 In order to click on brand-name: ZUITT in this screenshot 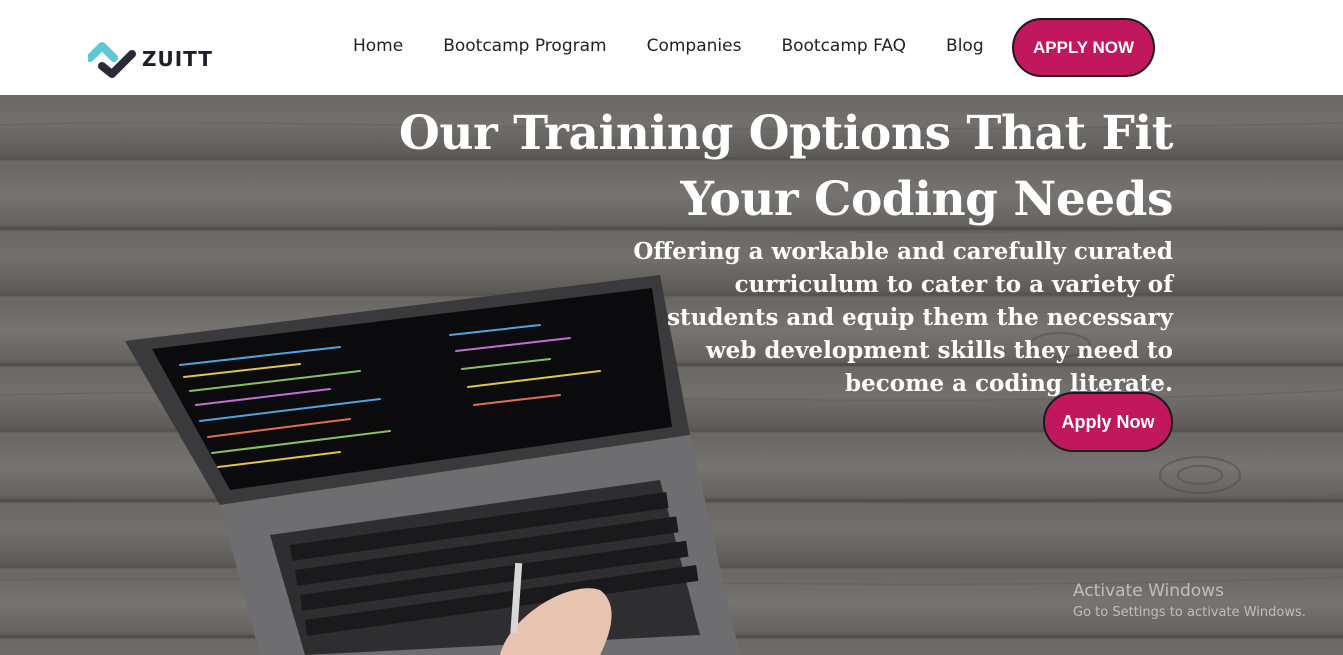, I will do `click(177, 59)`.